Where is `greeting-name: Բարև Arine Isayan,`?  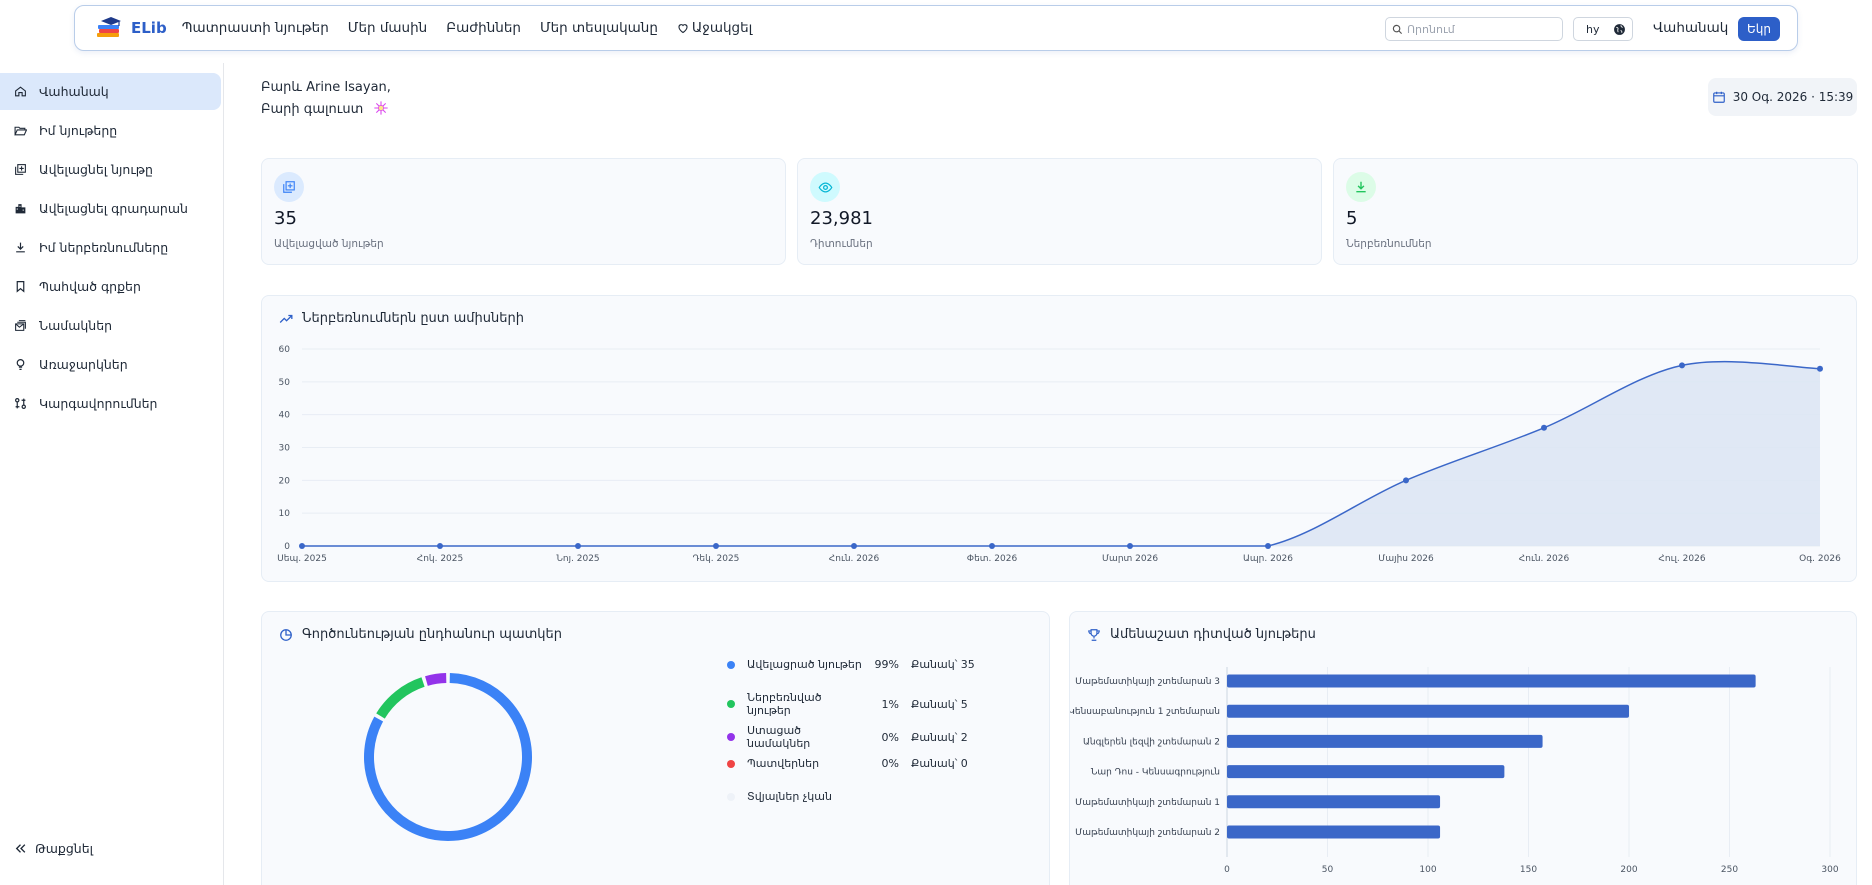
greeting-name: Բարև Arine Isayan, is located at coordinates (326, 87).